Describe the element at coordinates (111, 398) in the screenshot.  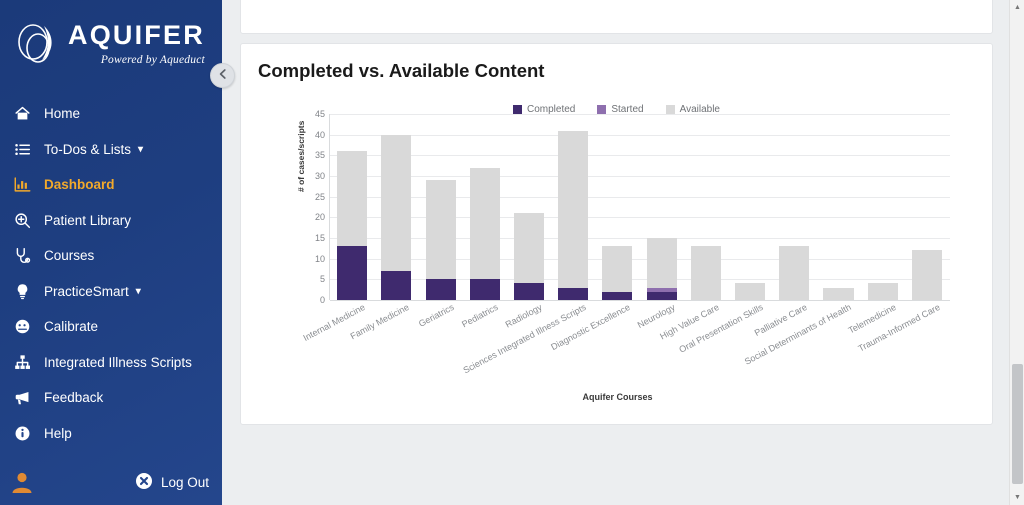
I see `sidebar-item-feedback: Feedback` at that location.